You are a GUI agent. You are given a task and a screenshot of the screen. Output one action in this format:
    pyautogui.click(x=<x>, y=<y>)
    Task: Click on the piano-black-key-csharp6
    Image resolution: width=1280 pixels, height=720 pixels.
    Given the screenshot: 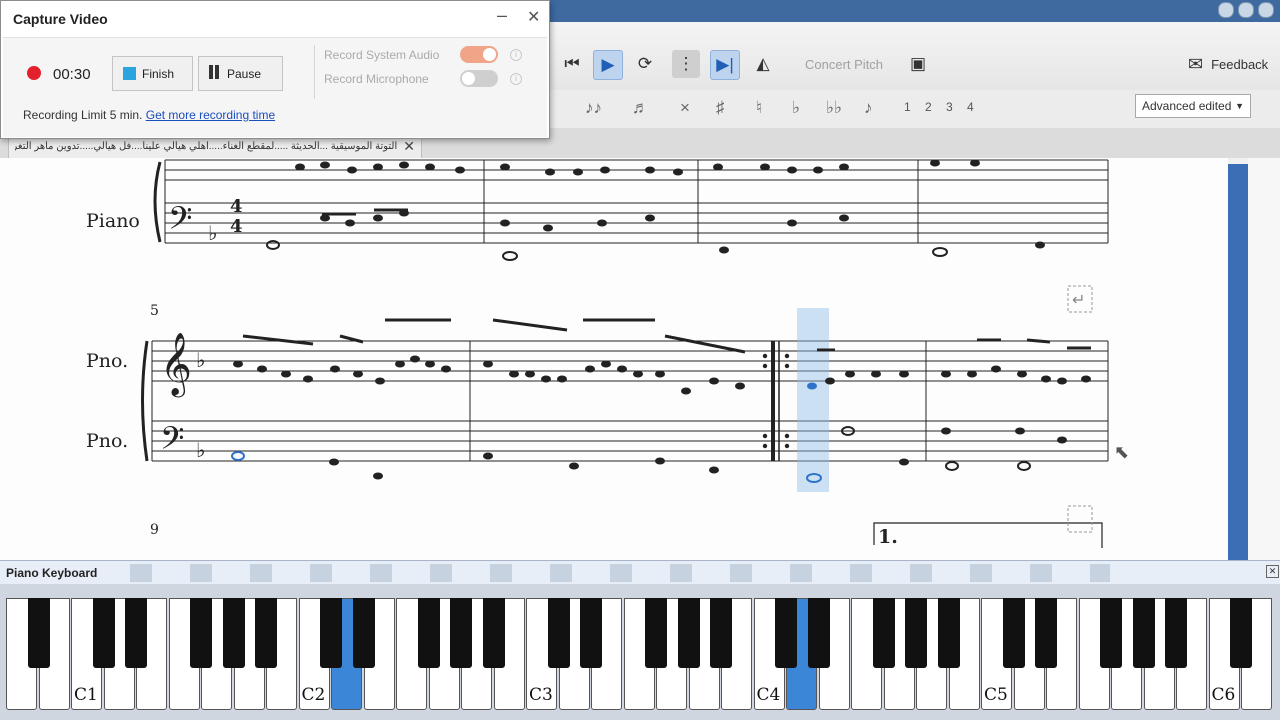 What is the action you would take?
    pyautogui.click(x=1241, y=633)
    